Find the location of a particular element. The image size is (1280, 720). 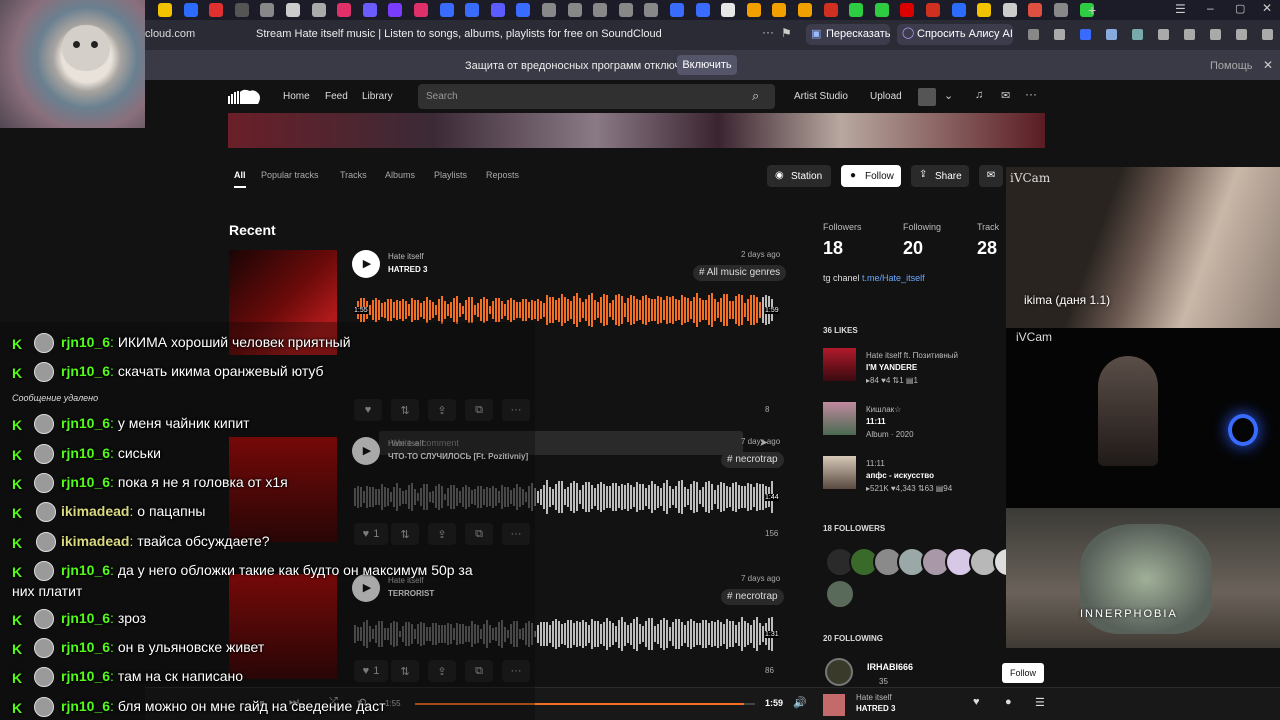

tab-all: All is located at coordinates (240, 175).